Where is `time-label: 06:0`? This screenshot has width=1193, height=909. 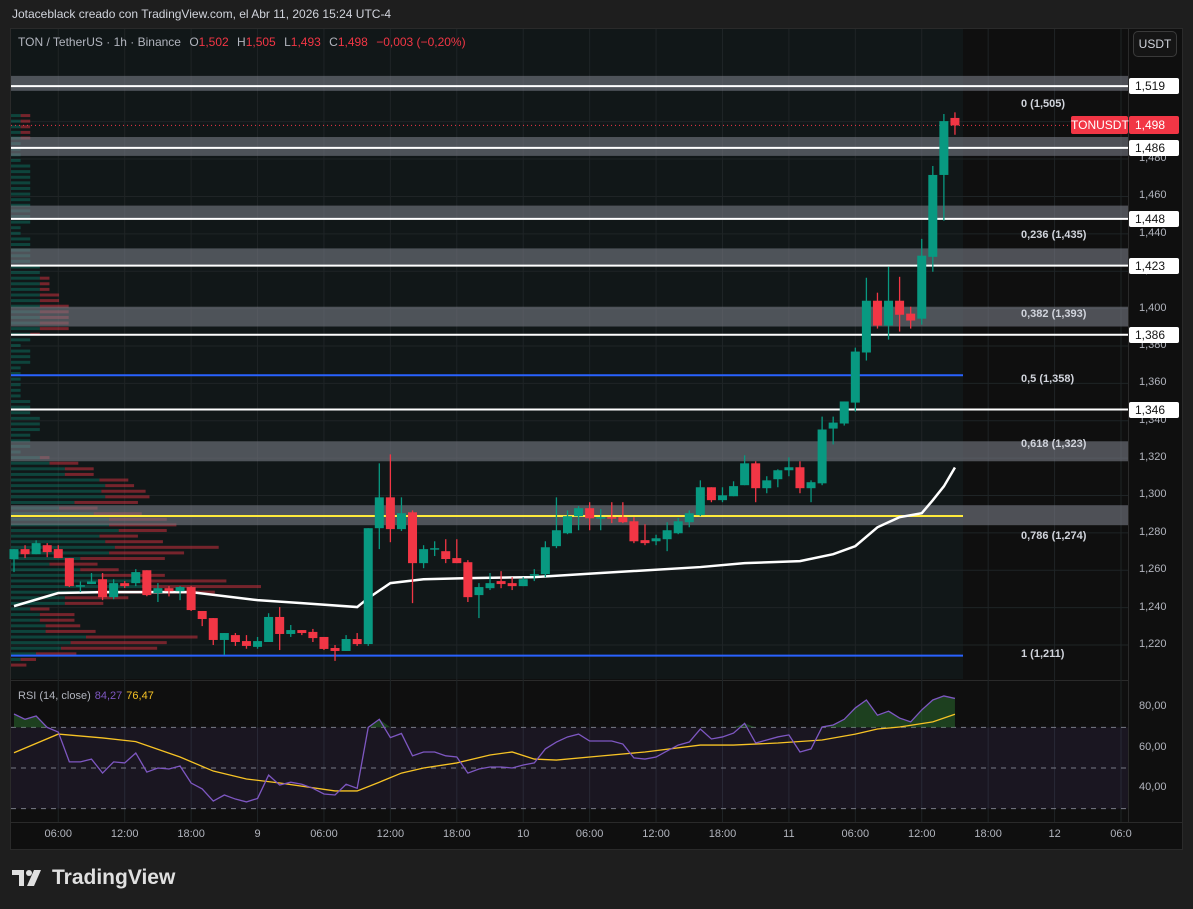
time-label: 06:0 is located at coordinates (1121, 834).